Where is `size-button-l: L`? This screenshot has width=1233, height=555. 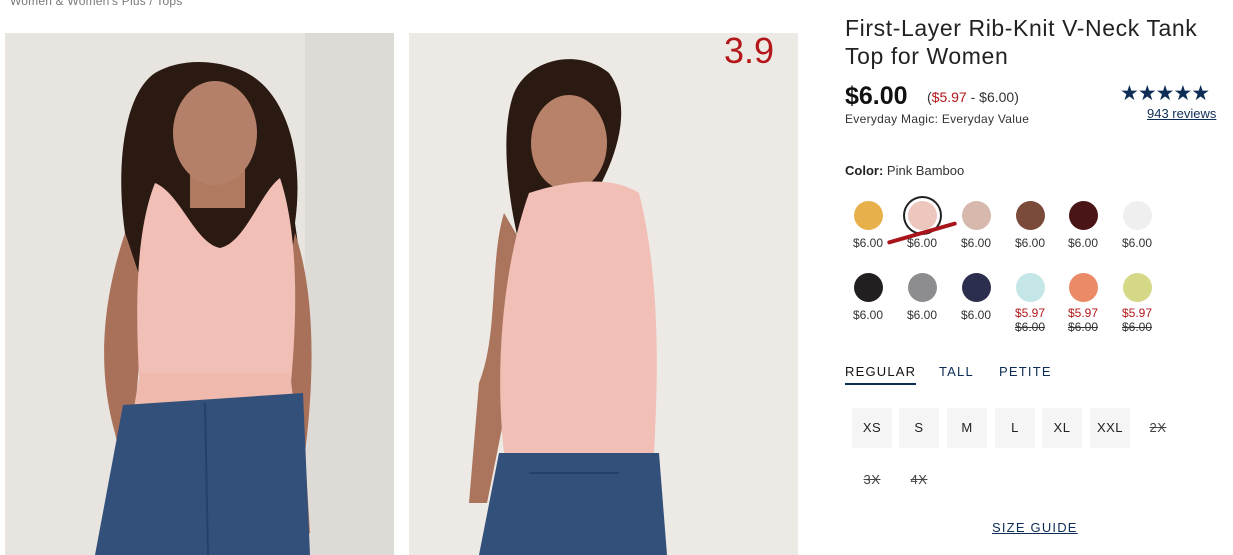
size-button-l: L is located at coordinates (1015, 428).